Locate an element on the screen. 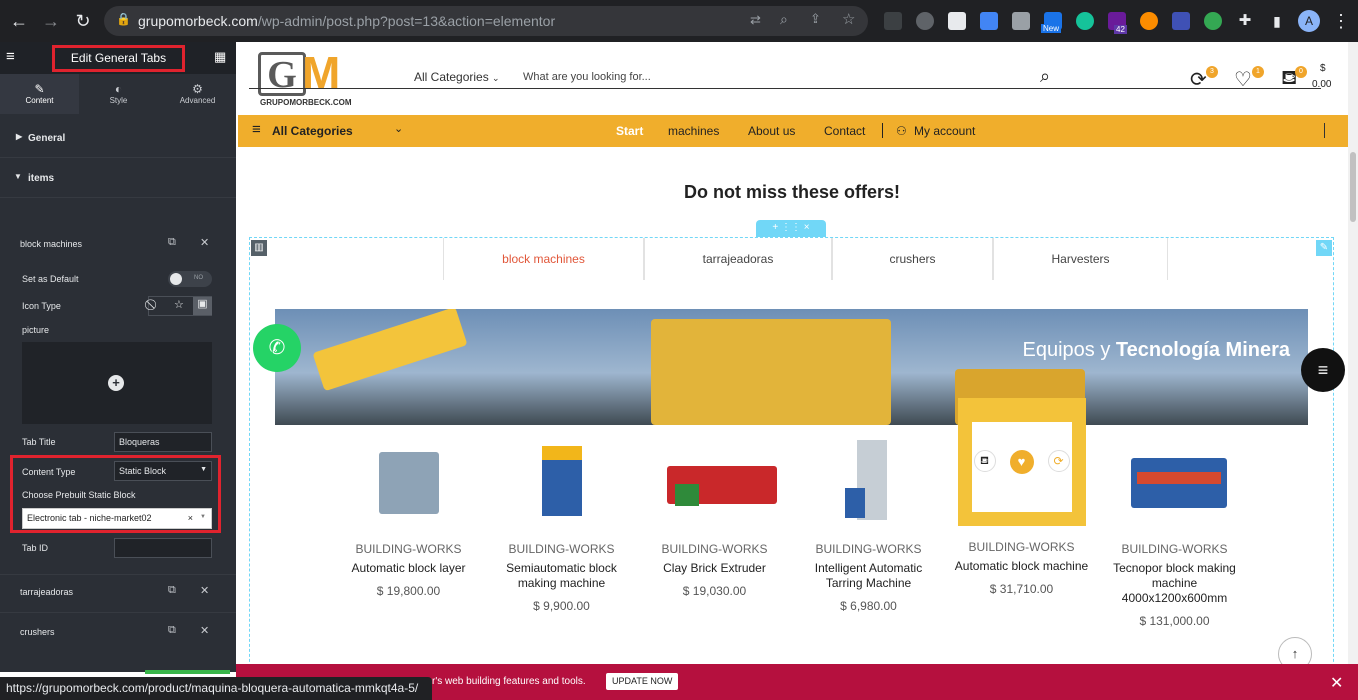 Image resolution: width=1358 pixels, height=700 pixels. product-name: Automatic block machine is located at coordinates (1021, 566).